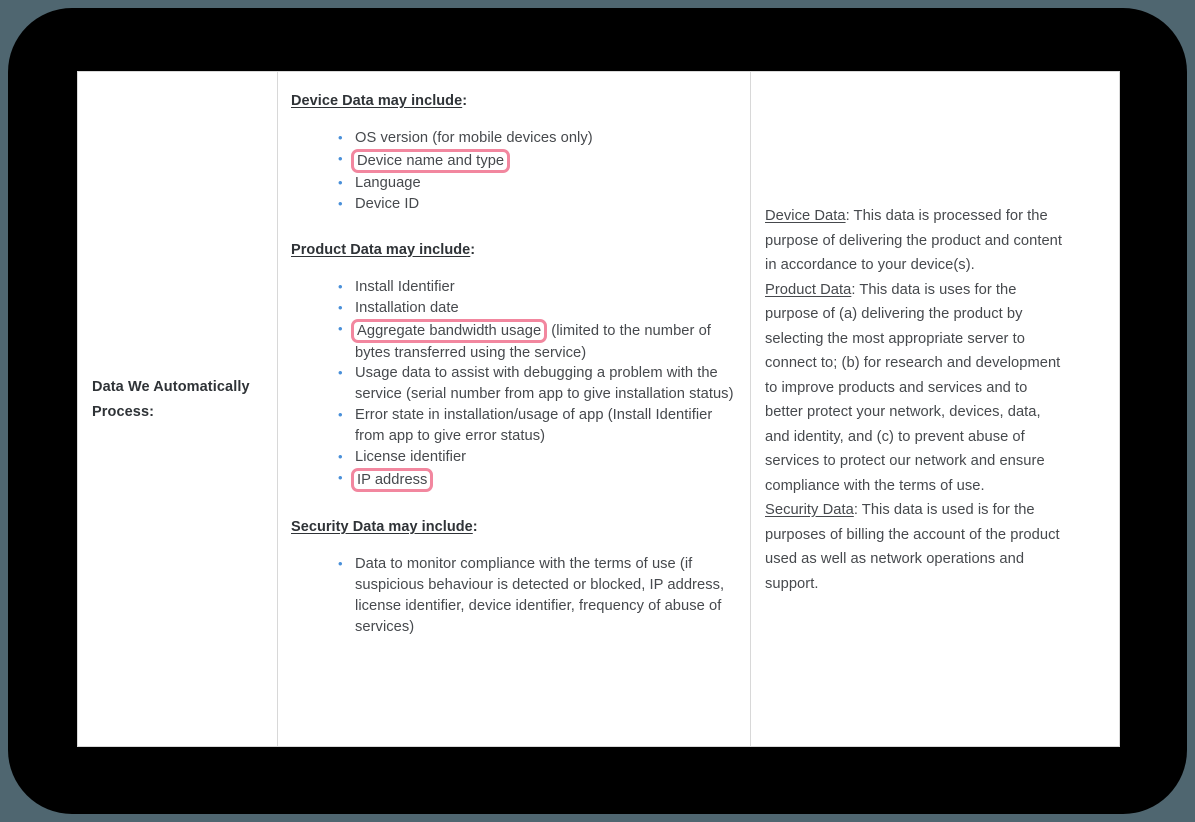 This screenshot has width=1195, height=822. I want to click on section-heading-device-data-colon: :, so click(465, 101).